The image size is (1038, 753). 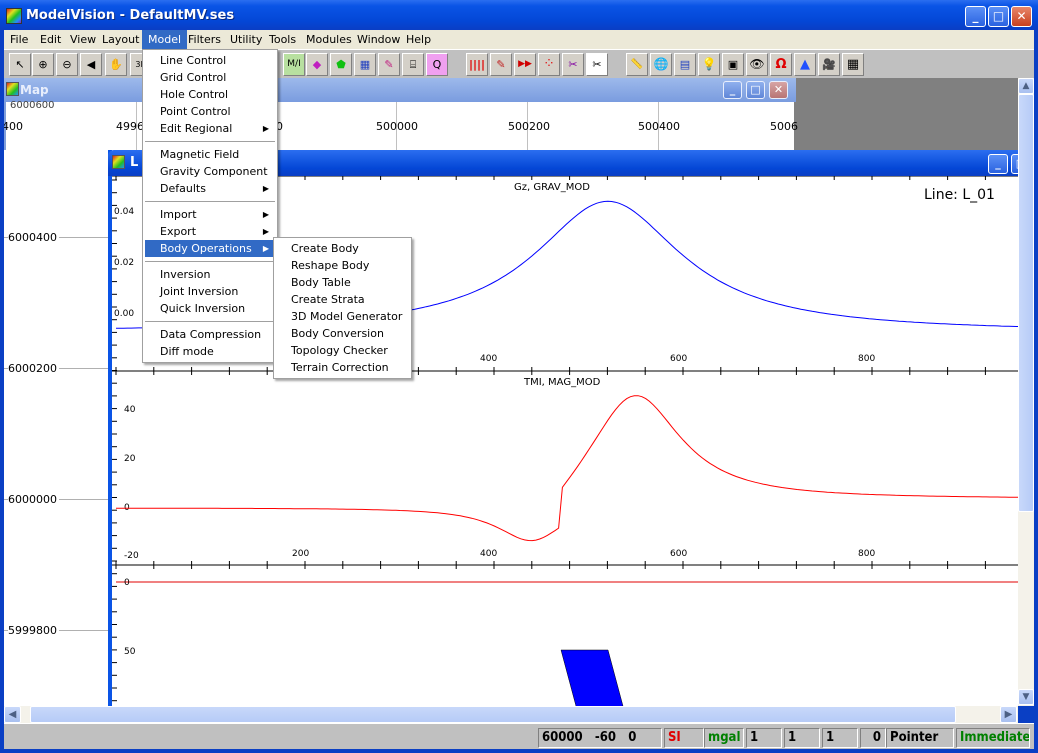 What do you see at coordinates (294, 64) in the screenshot?
I see `mag-inversion-icon: M/I` at bounding box center [294, 64].